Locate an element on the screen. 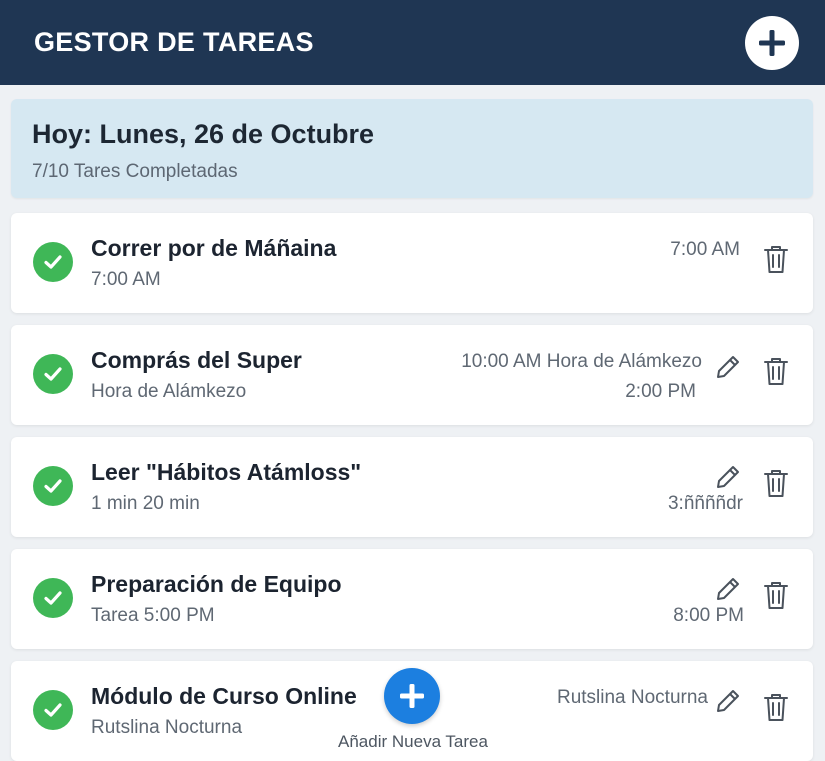 The image size is (825, 761). summary-progress: 7/10 Tares Completadas is located at coordinates (135, 171).